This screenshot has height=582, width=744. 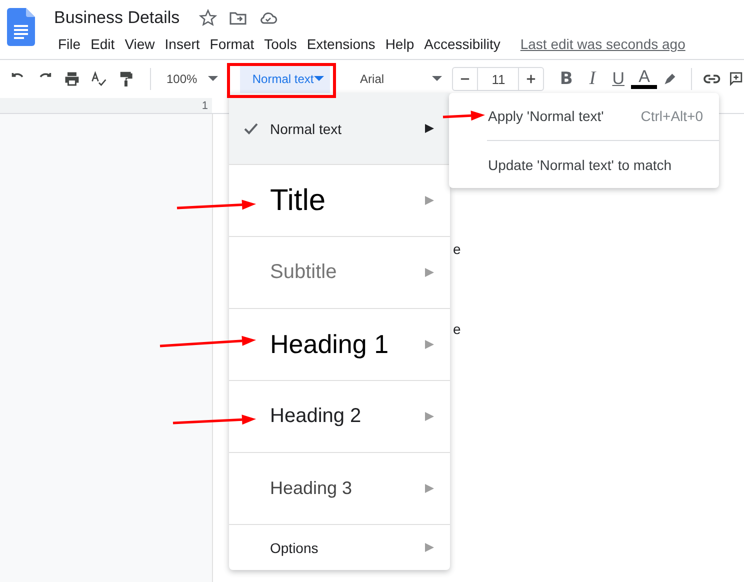 What do you see at coordinates (339, 129) in the screenshot?
I see `style-menu-item: Normal text` at bounding box center [339, 129].